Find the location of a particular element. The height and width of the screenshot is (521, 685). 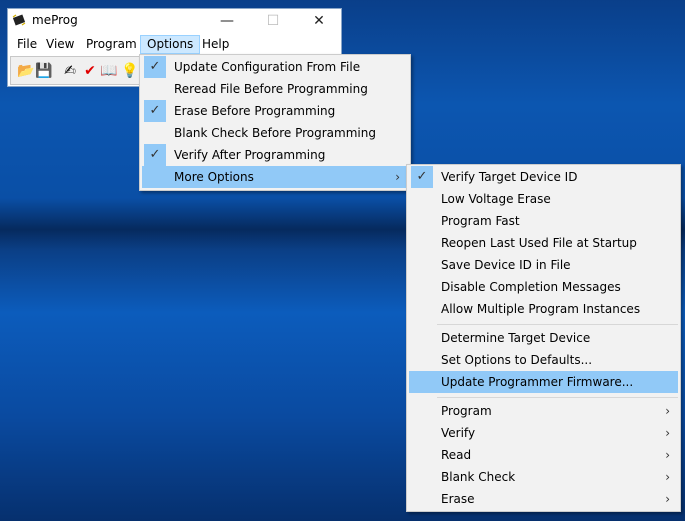

menu-item-program-fast: Program Fast is located at coordinates (543, 221).